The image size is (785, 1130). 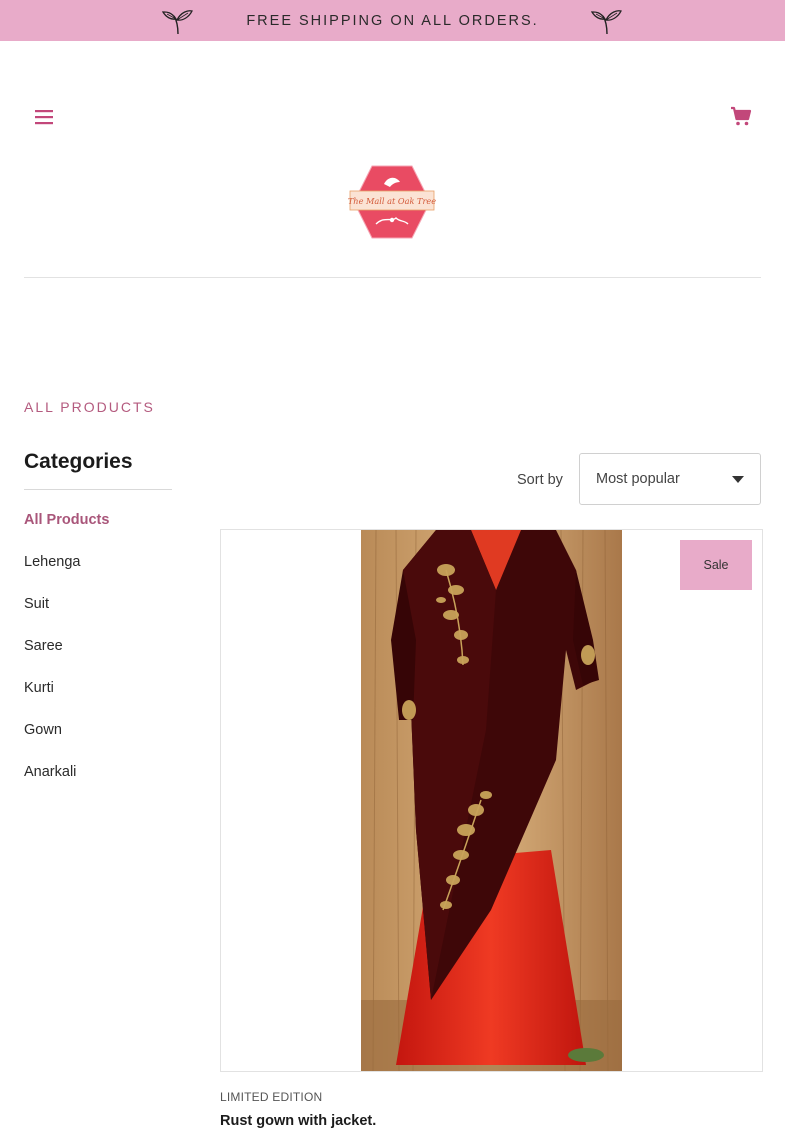 I want to click on promo-text: FREE SHIPPING ON ALL ORDERS., so click(x=392, y=20).